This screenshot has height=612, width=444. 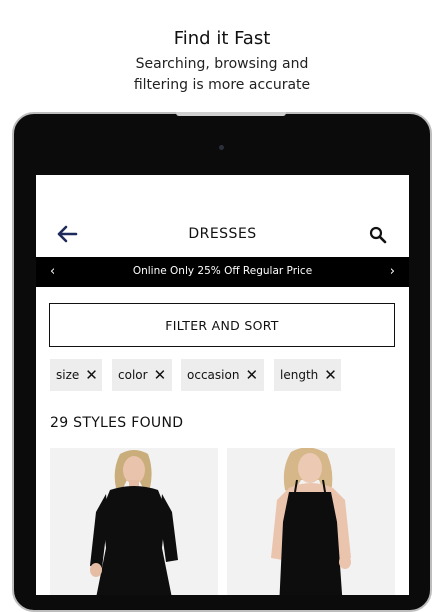 I want to click on camera-icon, so click(x=221, y=147).